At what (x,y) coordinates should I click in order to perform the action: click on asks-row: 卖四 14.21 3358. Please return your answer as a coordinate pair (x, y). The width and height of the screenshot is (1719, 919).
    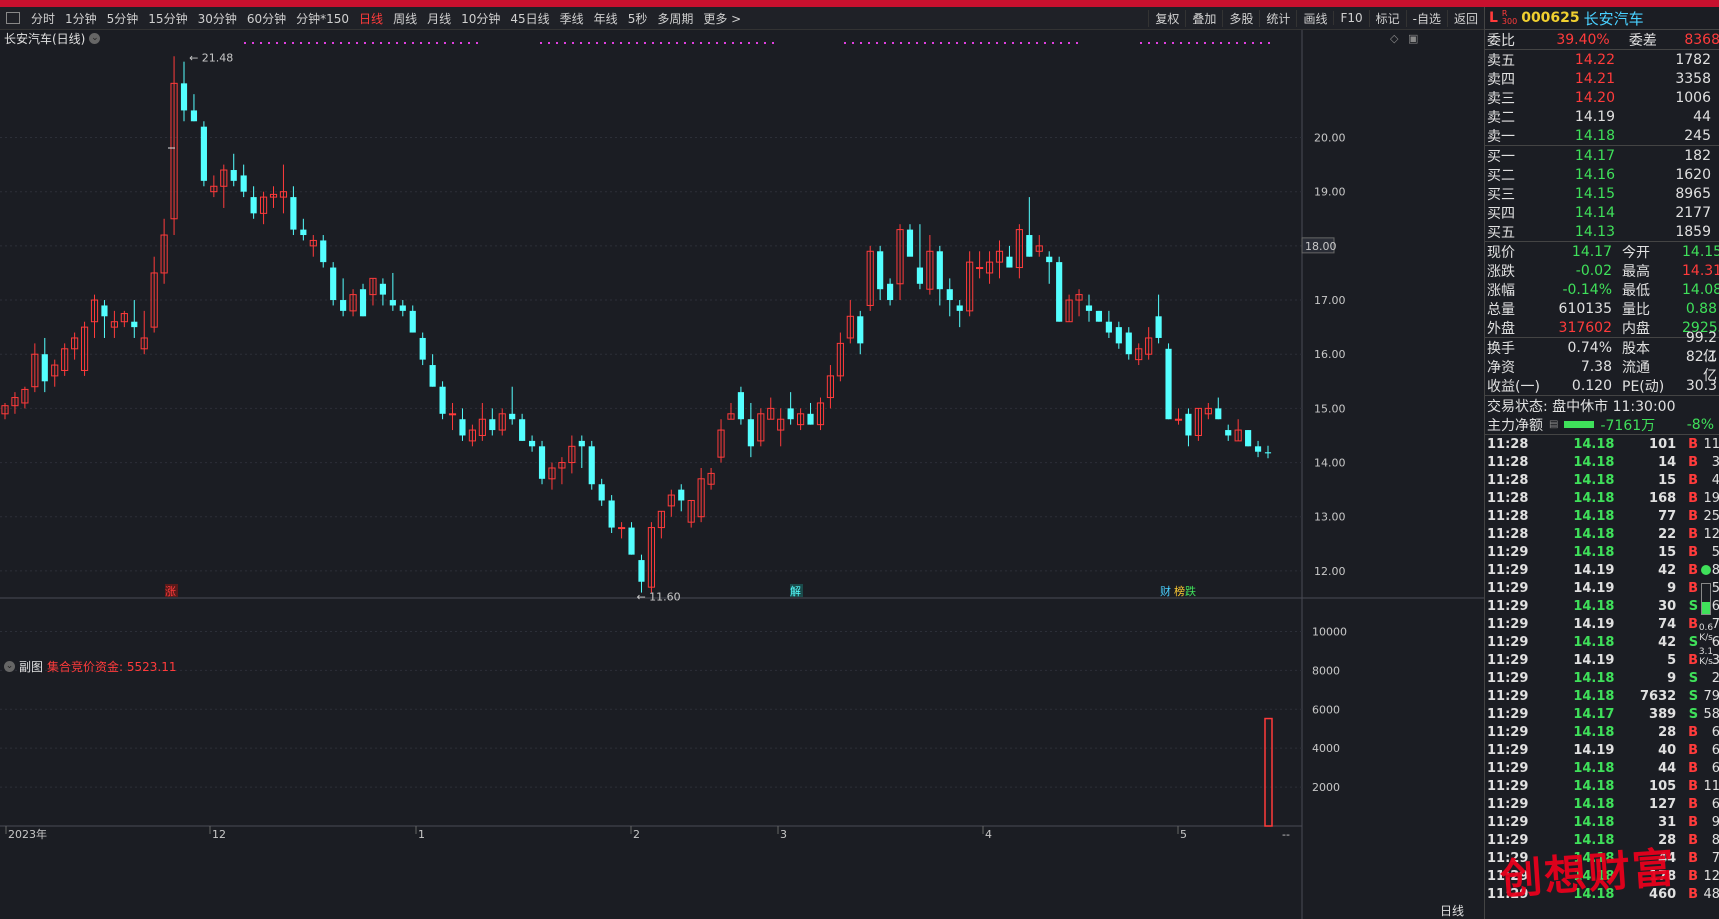
    Looking at the image, I should click on (1602, 78).